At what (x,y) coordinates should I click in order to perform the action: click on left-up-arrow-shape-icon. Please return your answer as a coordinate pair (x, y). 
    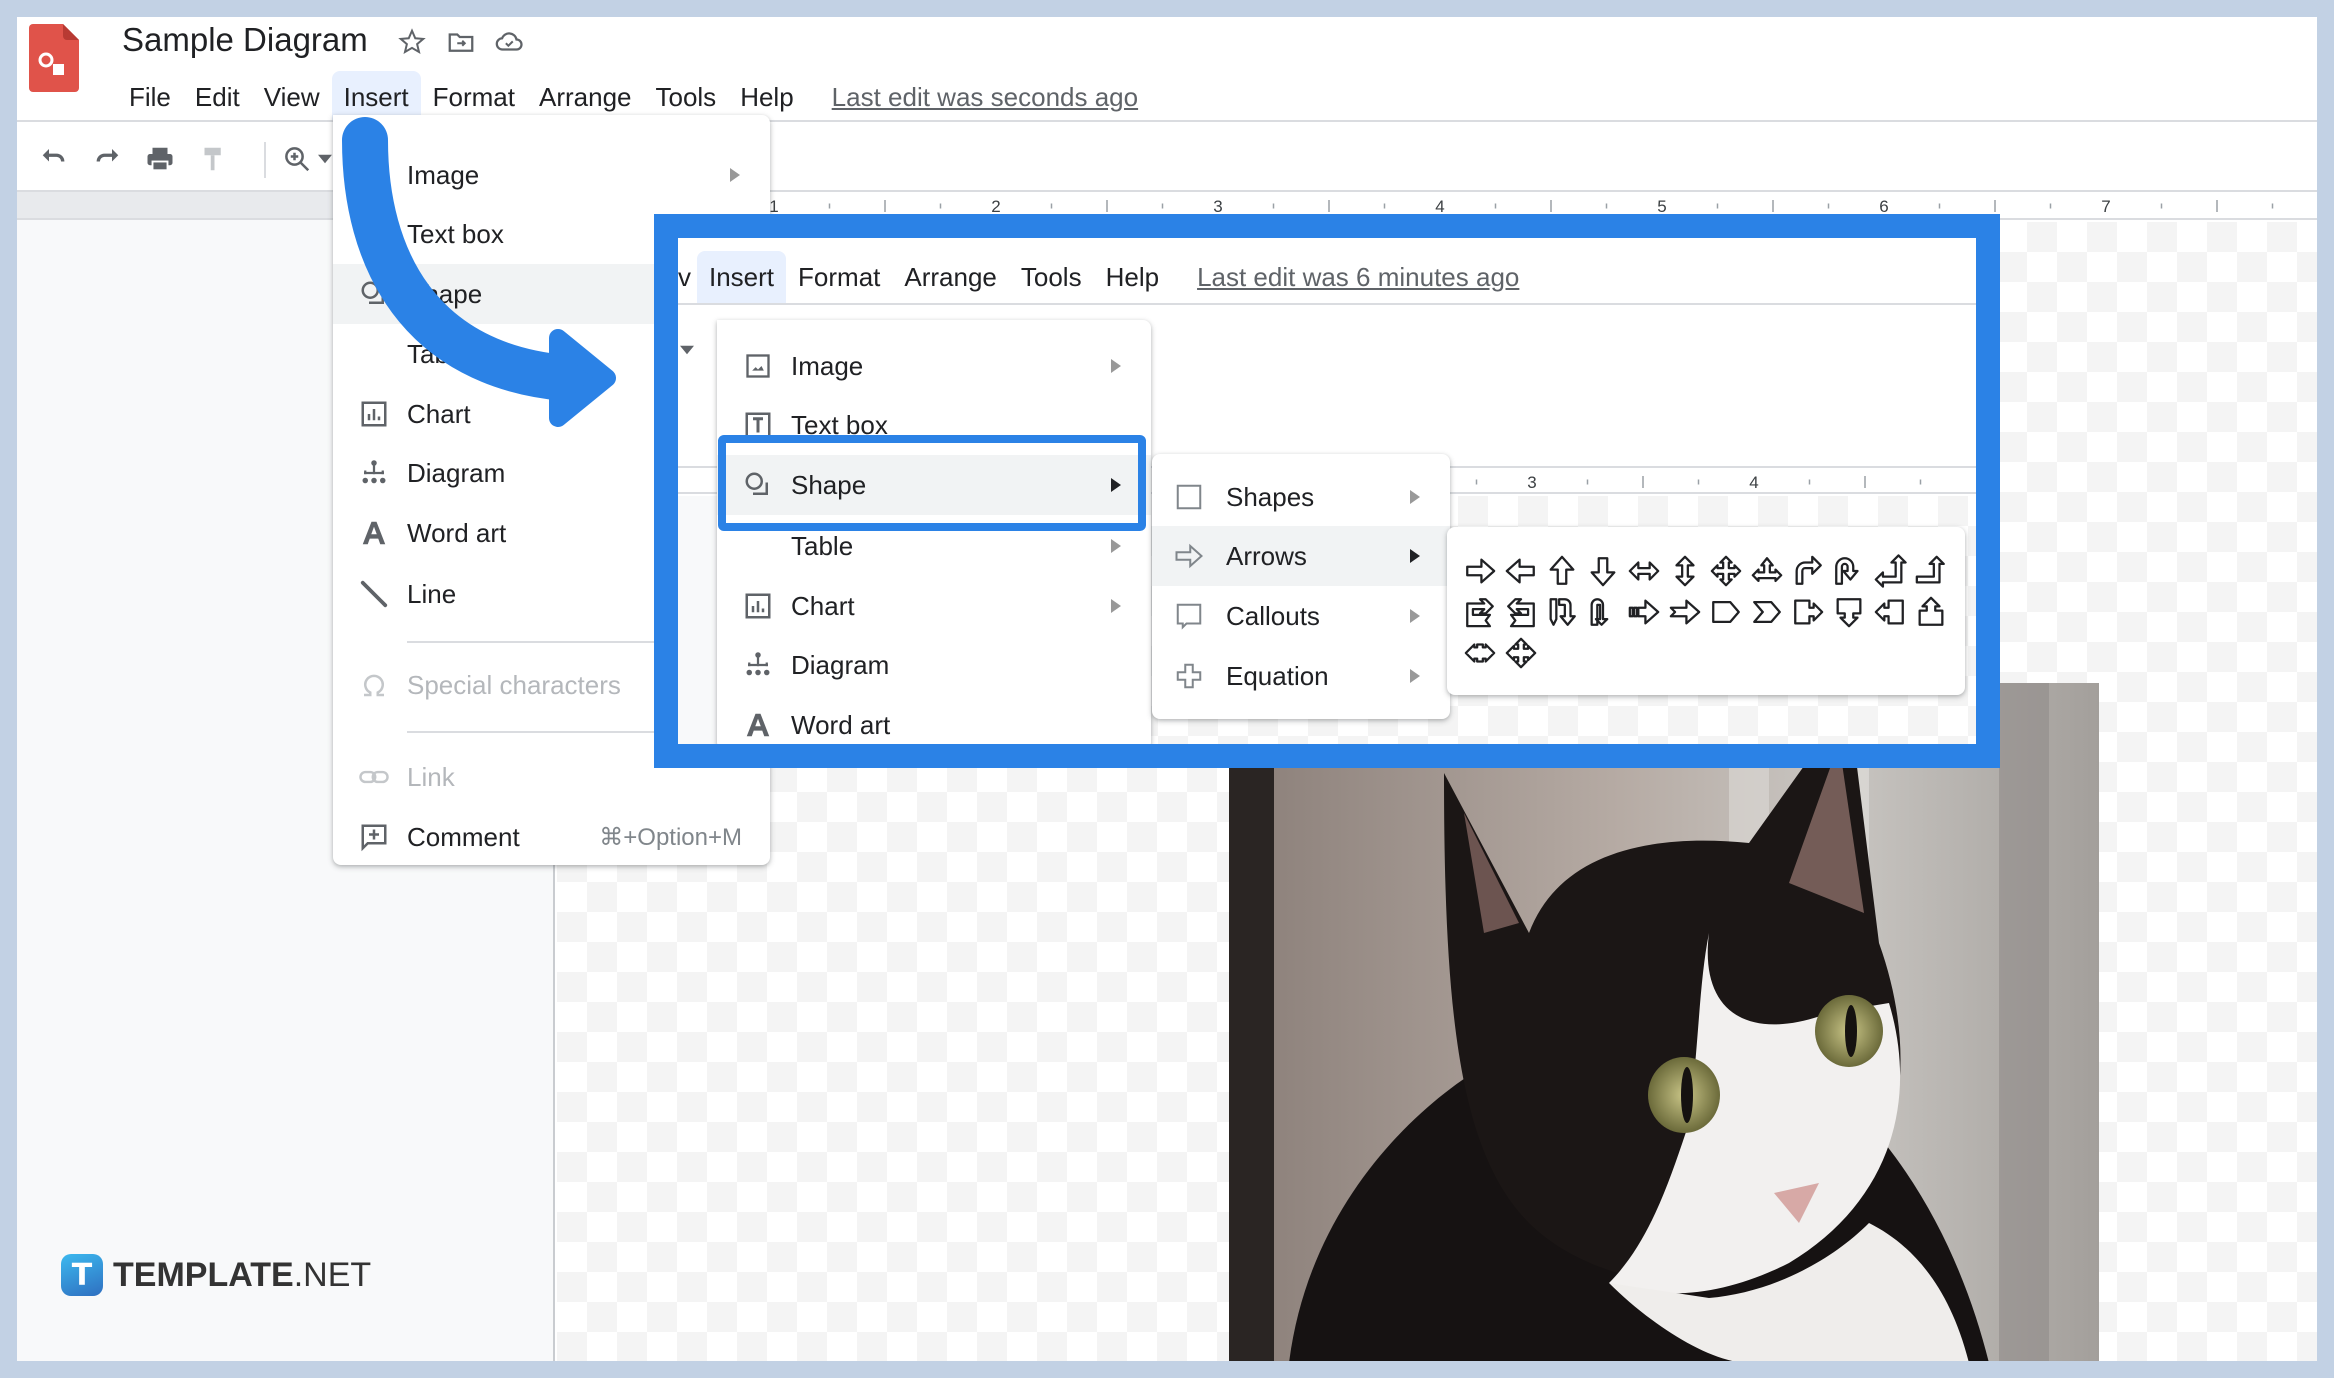
    Looking at the image, I should click on (1890, 571).